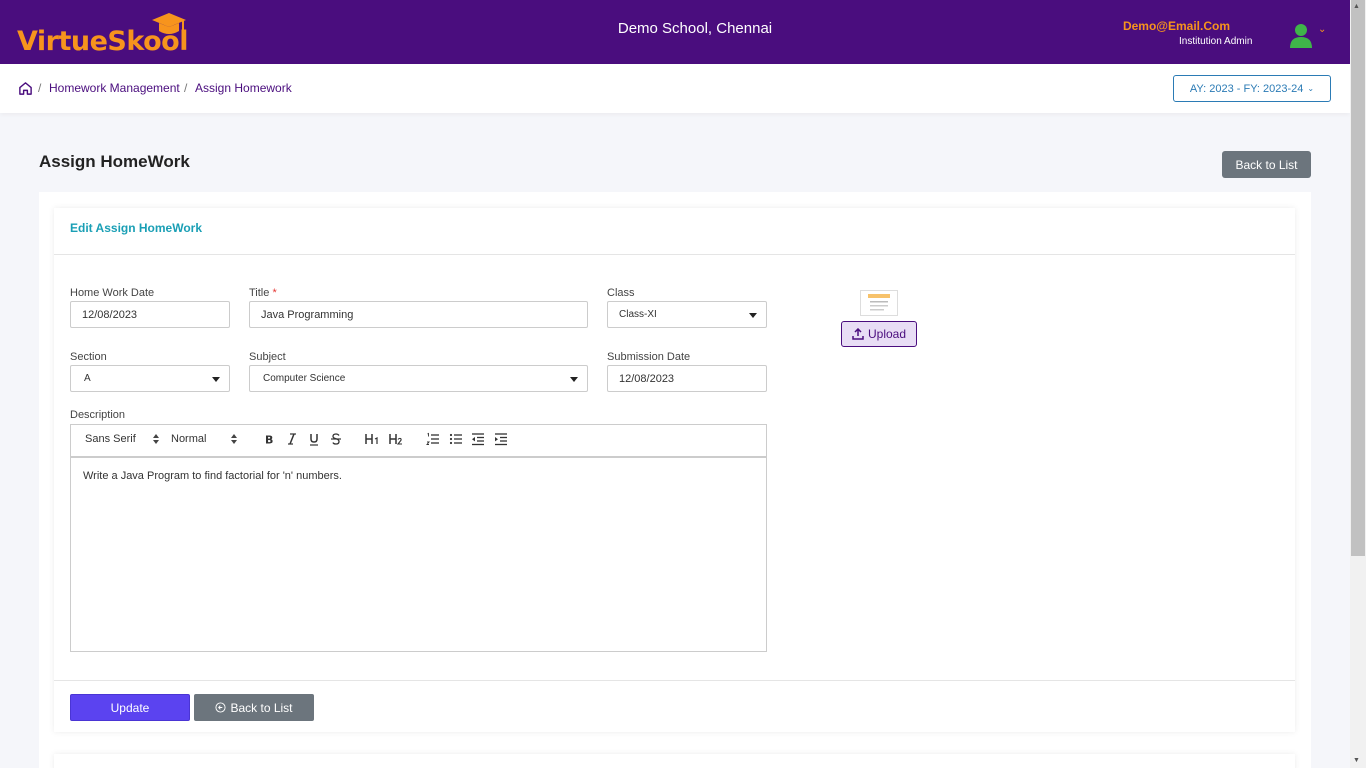 Image resolution: width=1366 pixels, height=768 pixels. What do you see at coordinates (259, 293) in the screenshot?
I see `title-label-text: Title` at bounding box center [259, 293].